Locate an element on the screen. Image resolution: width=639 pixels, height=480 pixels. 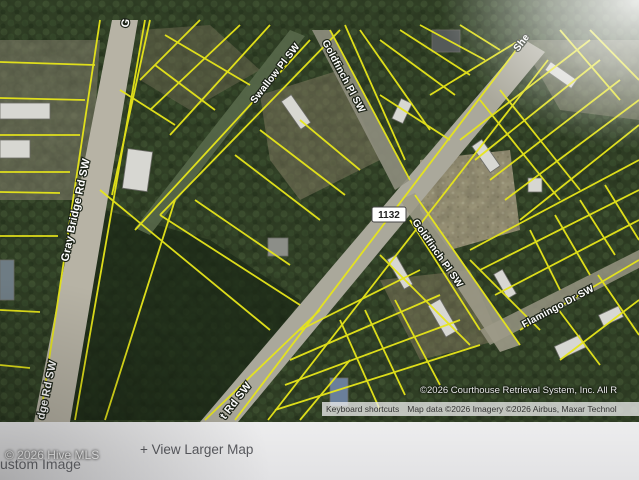
view-larger-map-link: + View Larger Map is located at coordinates (196, 449).